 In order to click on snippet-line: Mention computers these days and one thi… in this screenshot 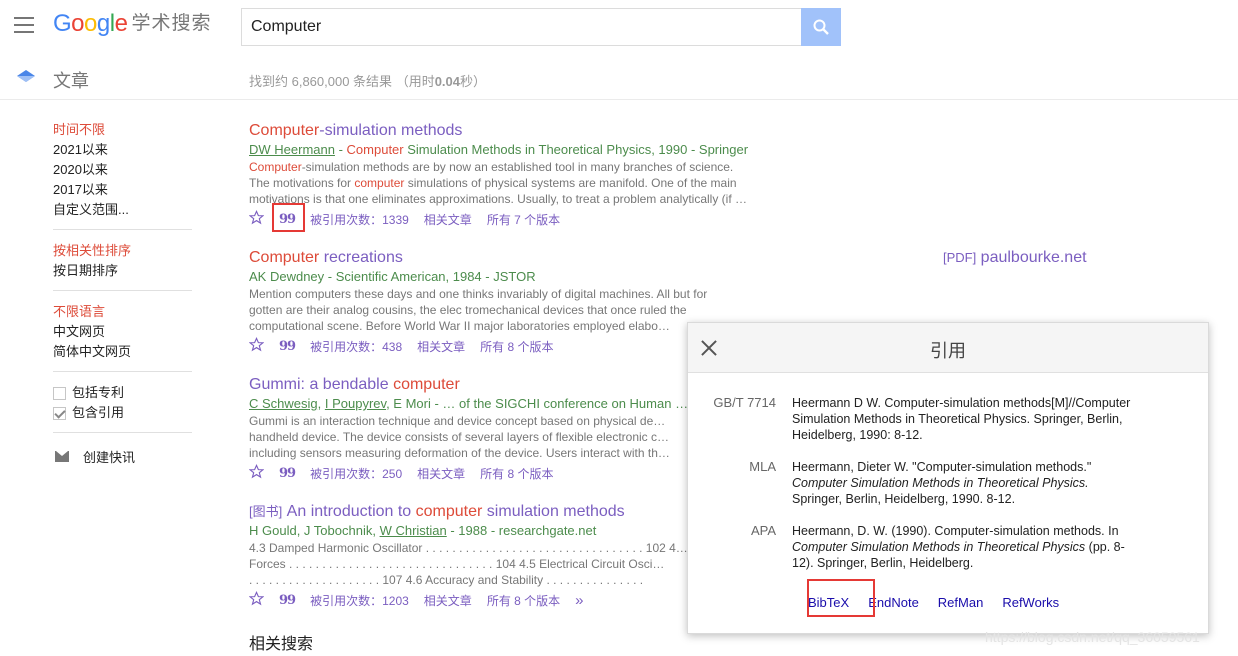, I will do `click(478, 294)`.